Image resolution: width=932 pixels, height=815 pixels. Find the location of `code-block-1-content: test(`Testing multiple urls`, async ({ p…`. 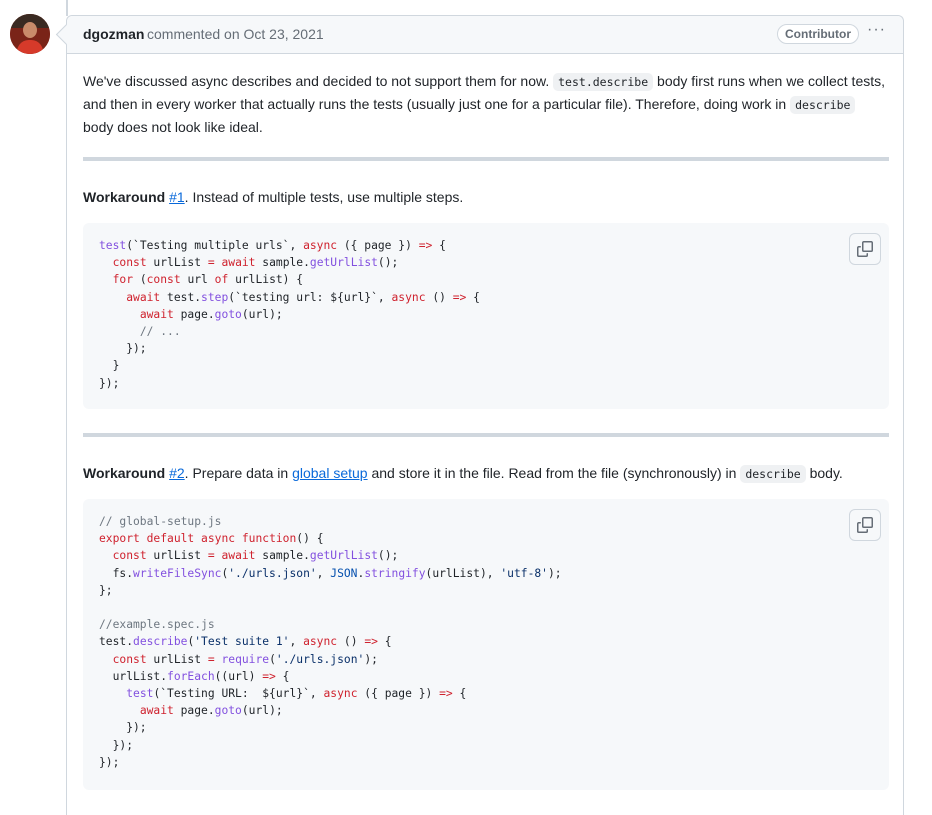

code-block-1-content: test(`Testing multiple urls`, async ({ p… is located at coordinates (289, 314).